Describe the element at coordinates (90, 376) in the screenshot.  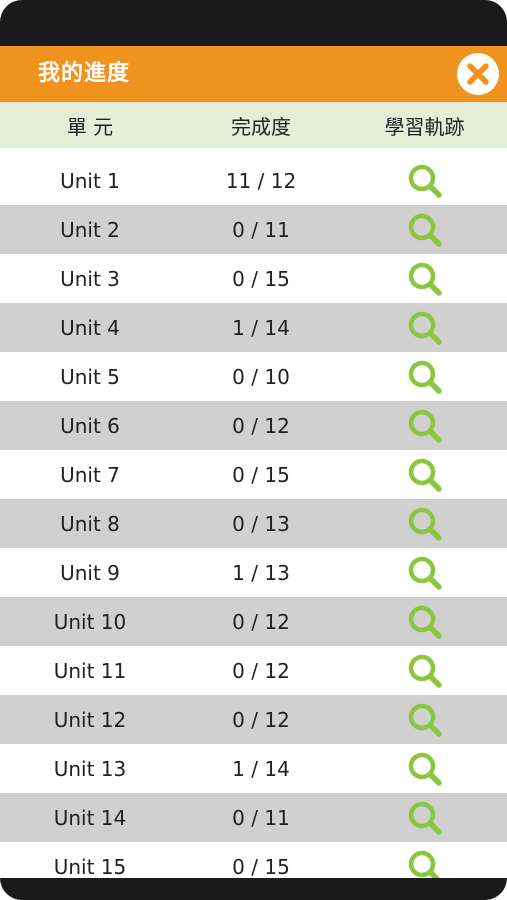
I see `unit-name: Unit 5` at that location.